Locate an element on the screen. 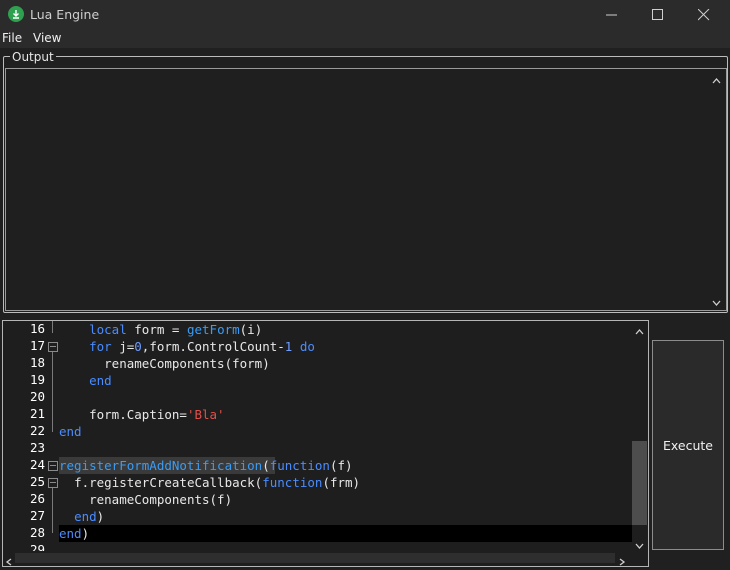 The image size is (730, 570). line-number: 19 is located at coordinates (37, 379).